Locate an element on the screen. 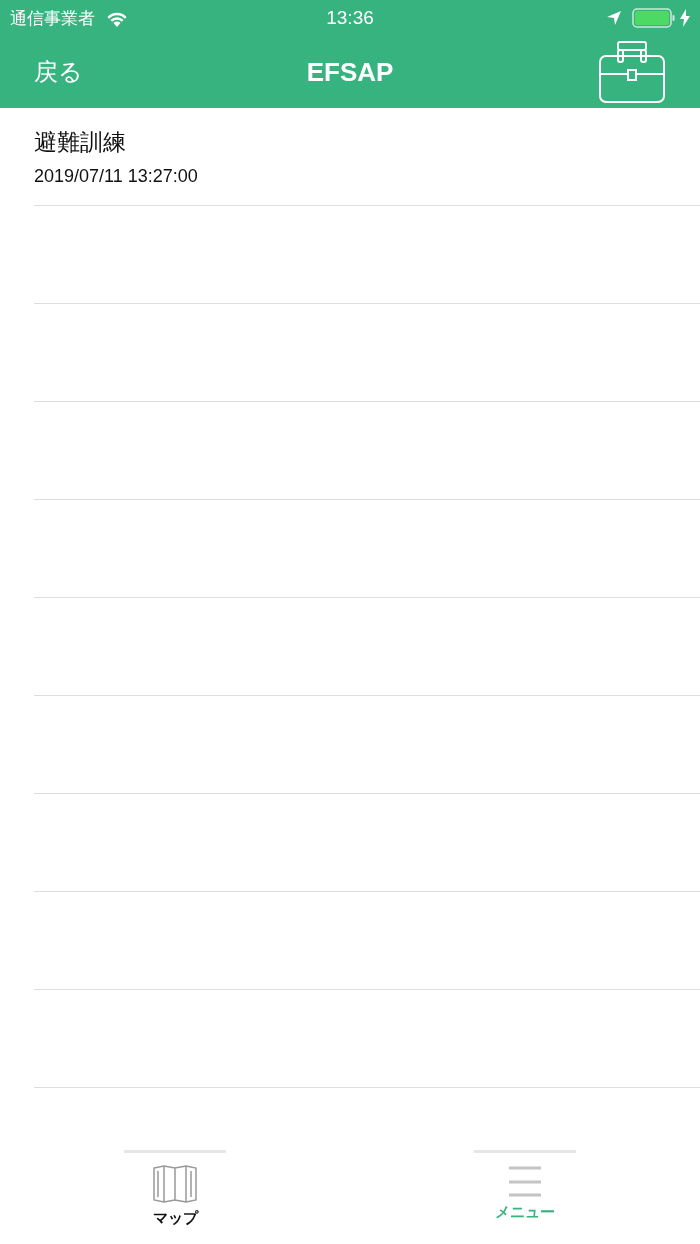 This screenshot has width=700, height=1244. nav-title: EFSAP is located at coordinates (350, 72).